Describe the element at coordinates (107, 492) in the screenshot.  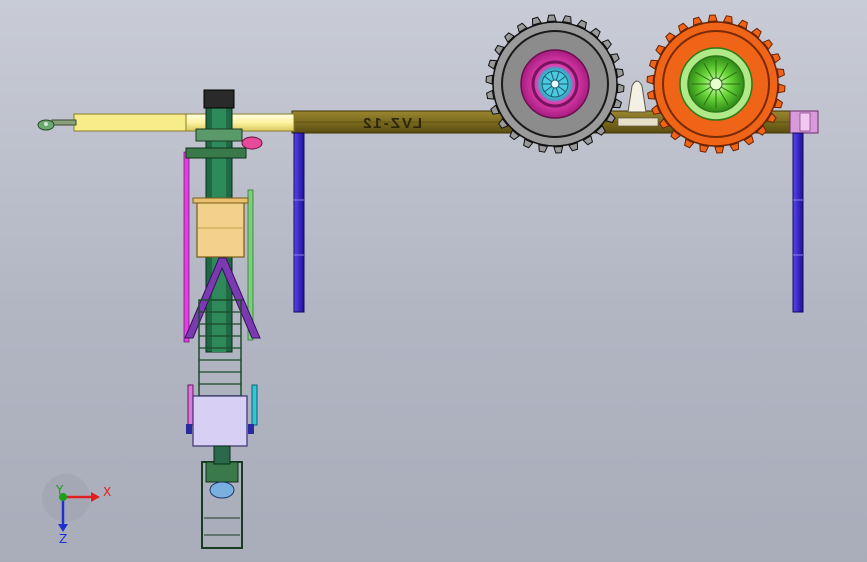
I see `x-axis-label: X` at that location.